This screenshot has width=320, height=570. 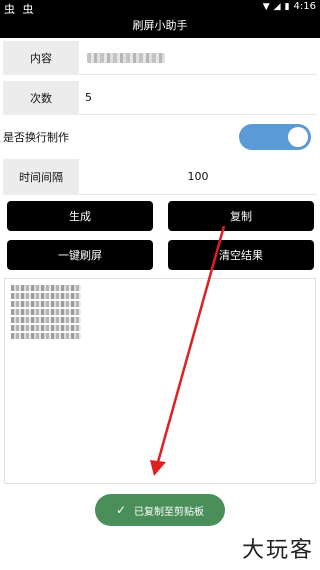 I want to click on wifi-icon: ◢, so click(x=277, y=6).